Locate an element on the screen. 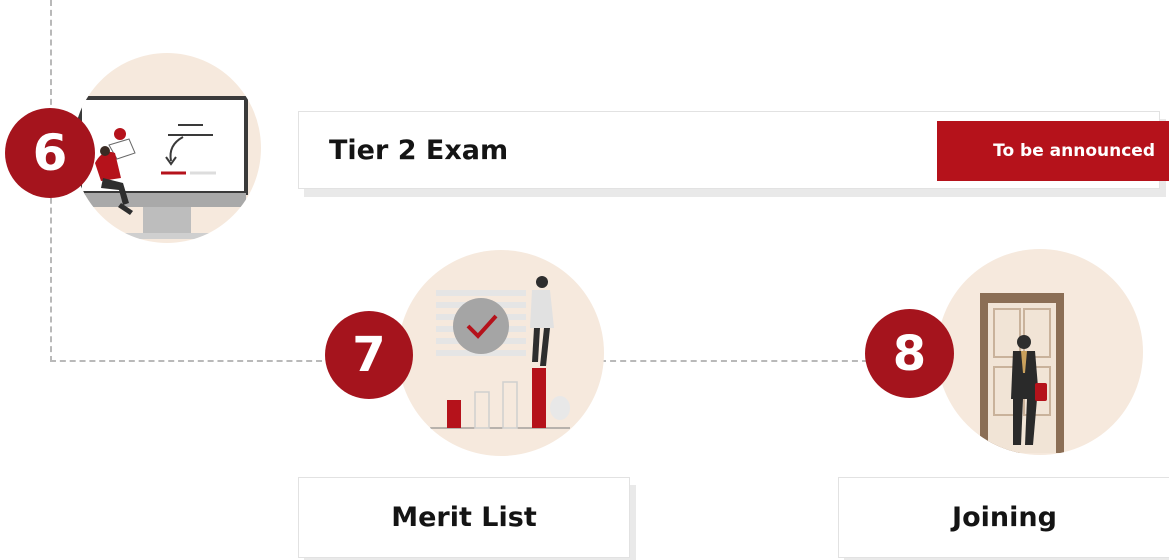 This screenshot has height=560, width=1169. step-title: Merit List is located at coordinates (464, 517).